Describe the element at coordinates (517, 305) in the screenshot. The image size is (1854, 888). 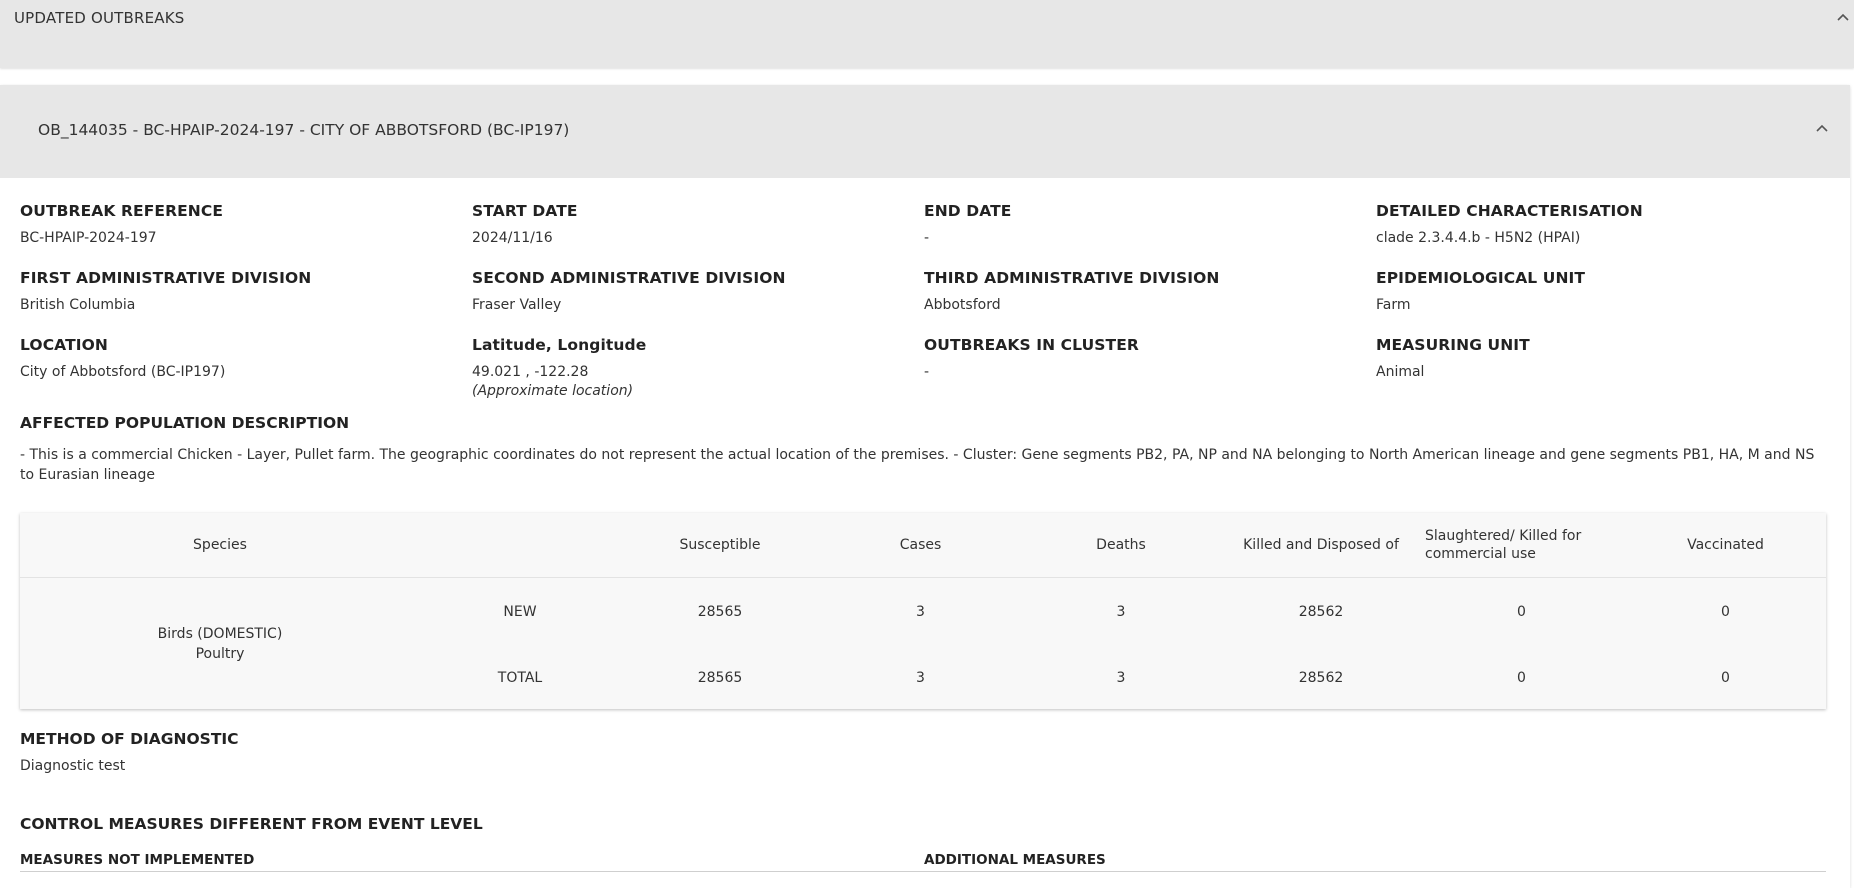
I see `field-value: Fraser Valley` at that location.